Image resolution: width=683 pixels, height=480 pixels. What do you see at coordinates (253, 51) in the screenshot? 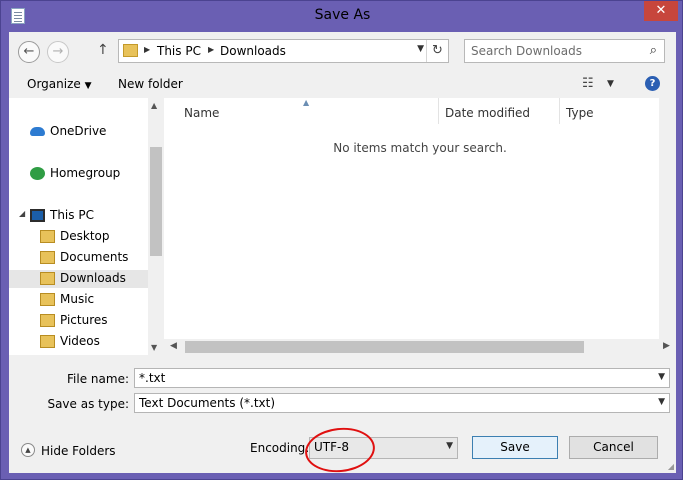
I see `breadcrumb-downloads: Downloads` at bounding box center [253, 51].